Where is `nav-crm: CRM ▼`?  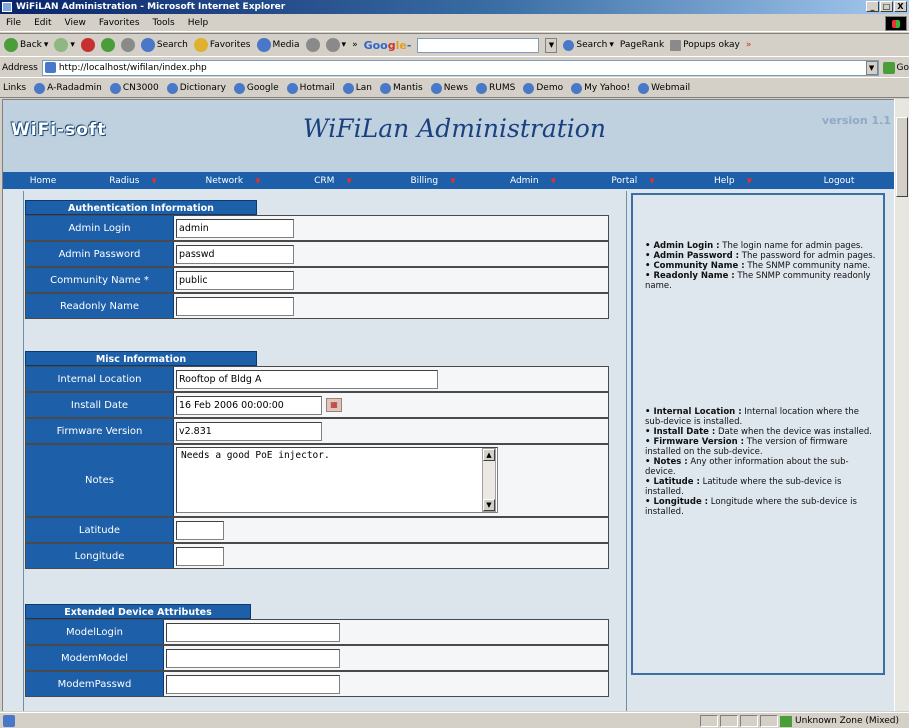 nav-crm: CRM ▼ is located at coordinates (333, 181).